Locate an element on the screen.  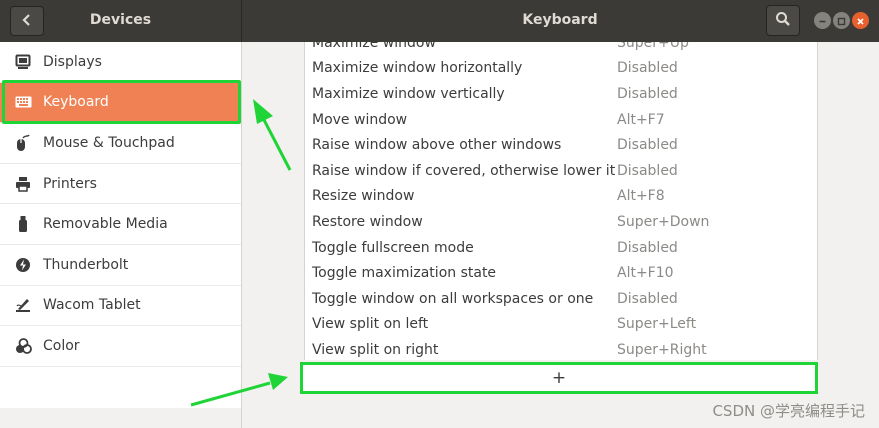
sidebar-item-label: Color is located at coordinates (61, 345).